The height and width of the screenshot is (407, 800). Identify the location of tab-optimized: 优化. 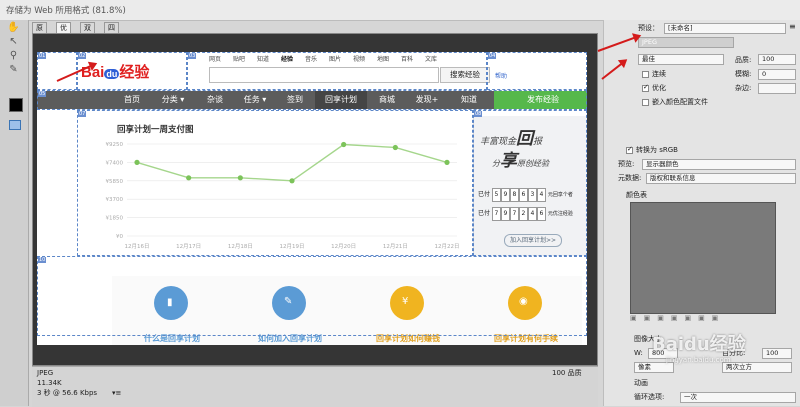
(63, 32).